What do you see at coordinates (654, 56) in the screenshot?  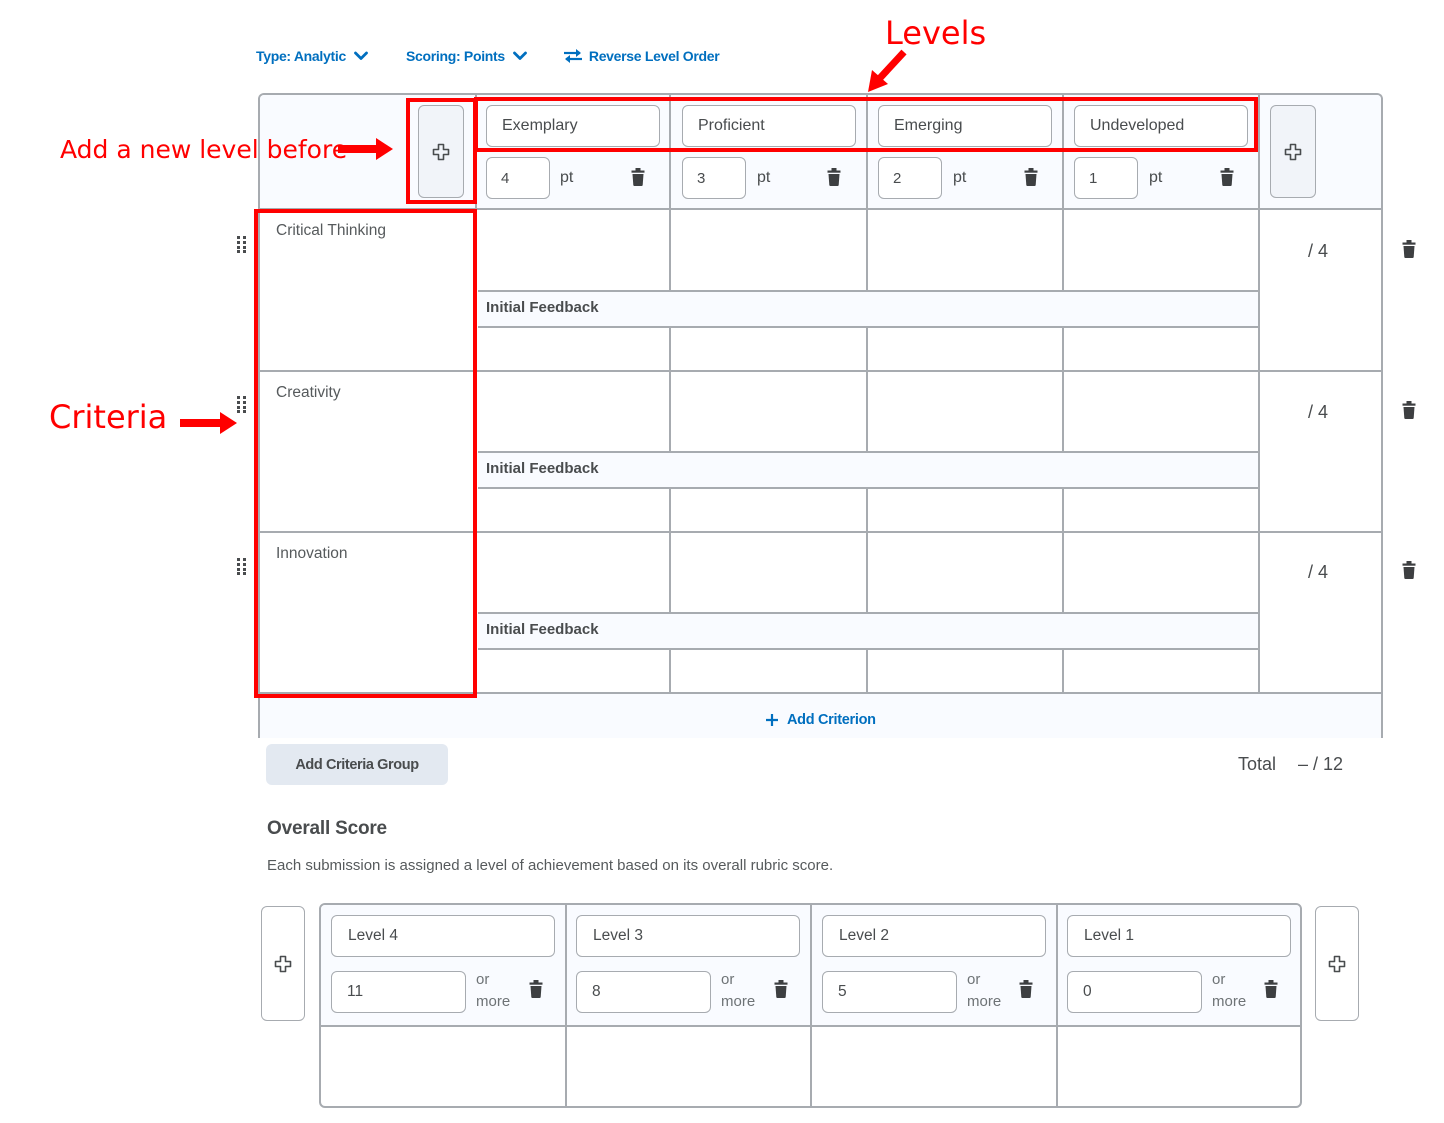 I see `reverse-level-order-label: Reverse Level Order` at bounding box center [654, 56].